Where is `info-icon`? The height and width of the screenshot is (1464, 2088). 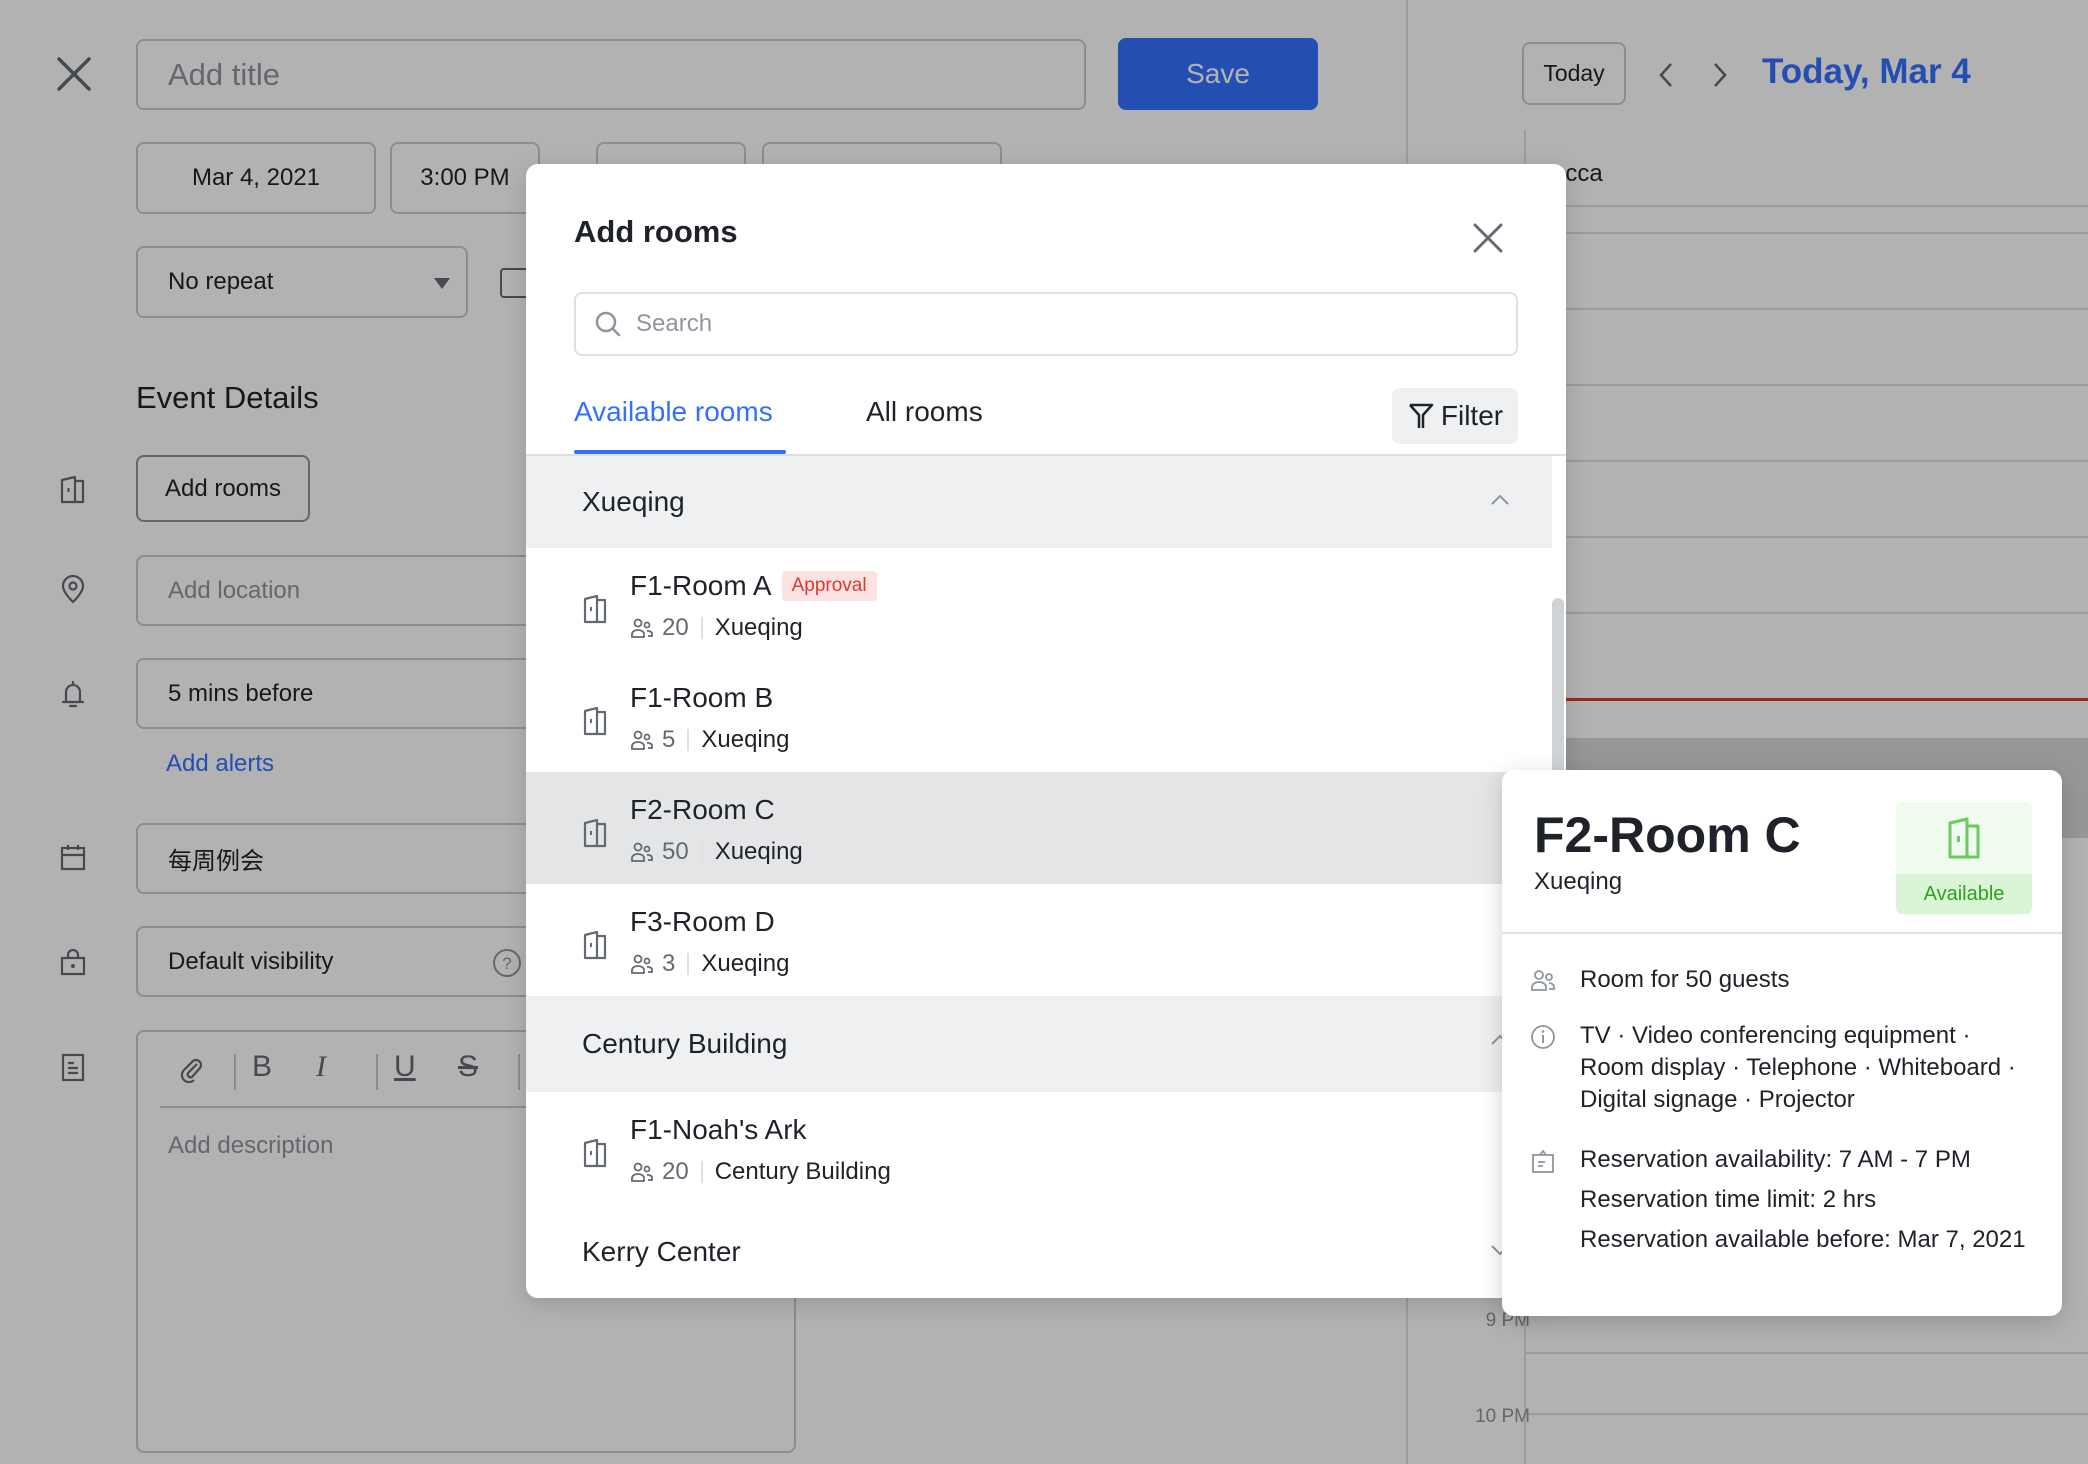
info-icon is located at coordinates (1543, 1037).